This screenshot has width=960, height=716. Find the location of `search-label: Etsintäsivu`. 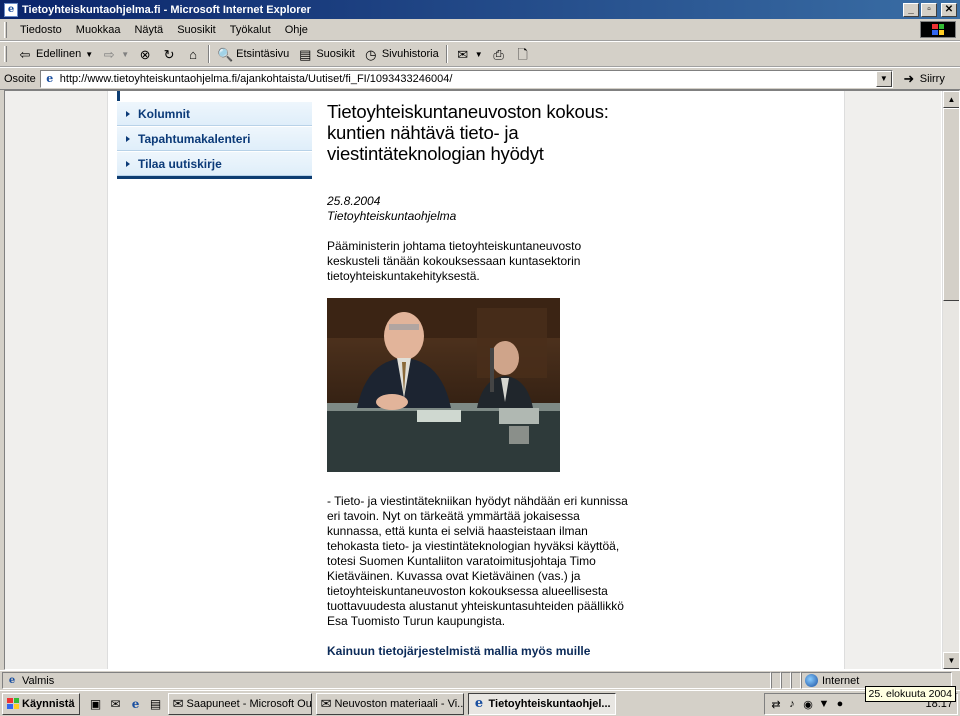

search-label: Etsintäsivu is located at coordinates (263, 54).